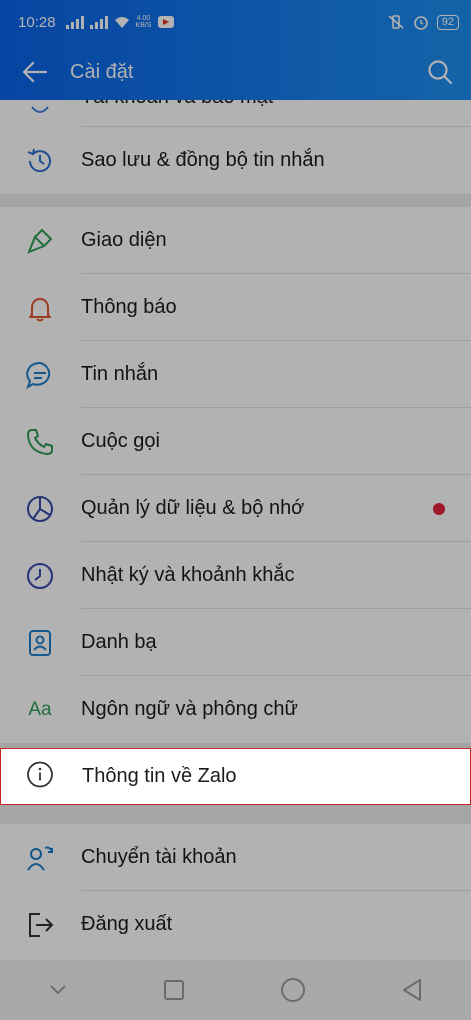 This screenshot has width=471, height=1020. I want to click on contact-card-icon, so click(40, 643).